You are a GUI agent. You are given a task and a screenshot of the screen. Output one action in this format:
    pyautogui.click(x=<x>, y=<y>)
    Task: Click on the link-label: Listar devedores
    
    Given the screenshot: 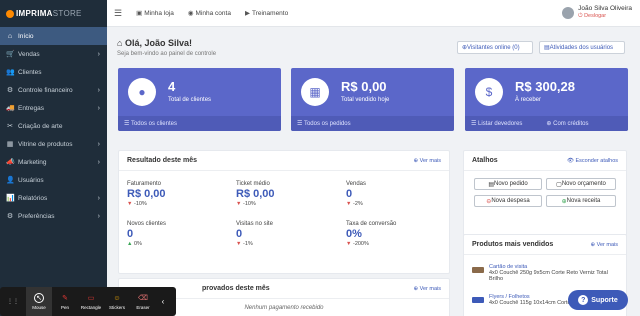 What is the action you would take?
    pyautogui.click(x=500, y=124)
    